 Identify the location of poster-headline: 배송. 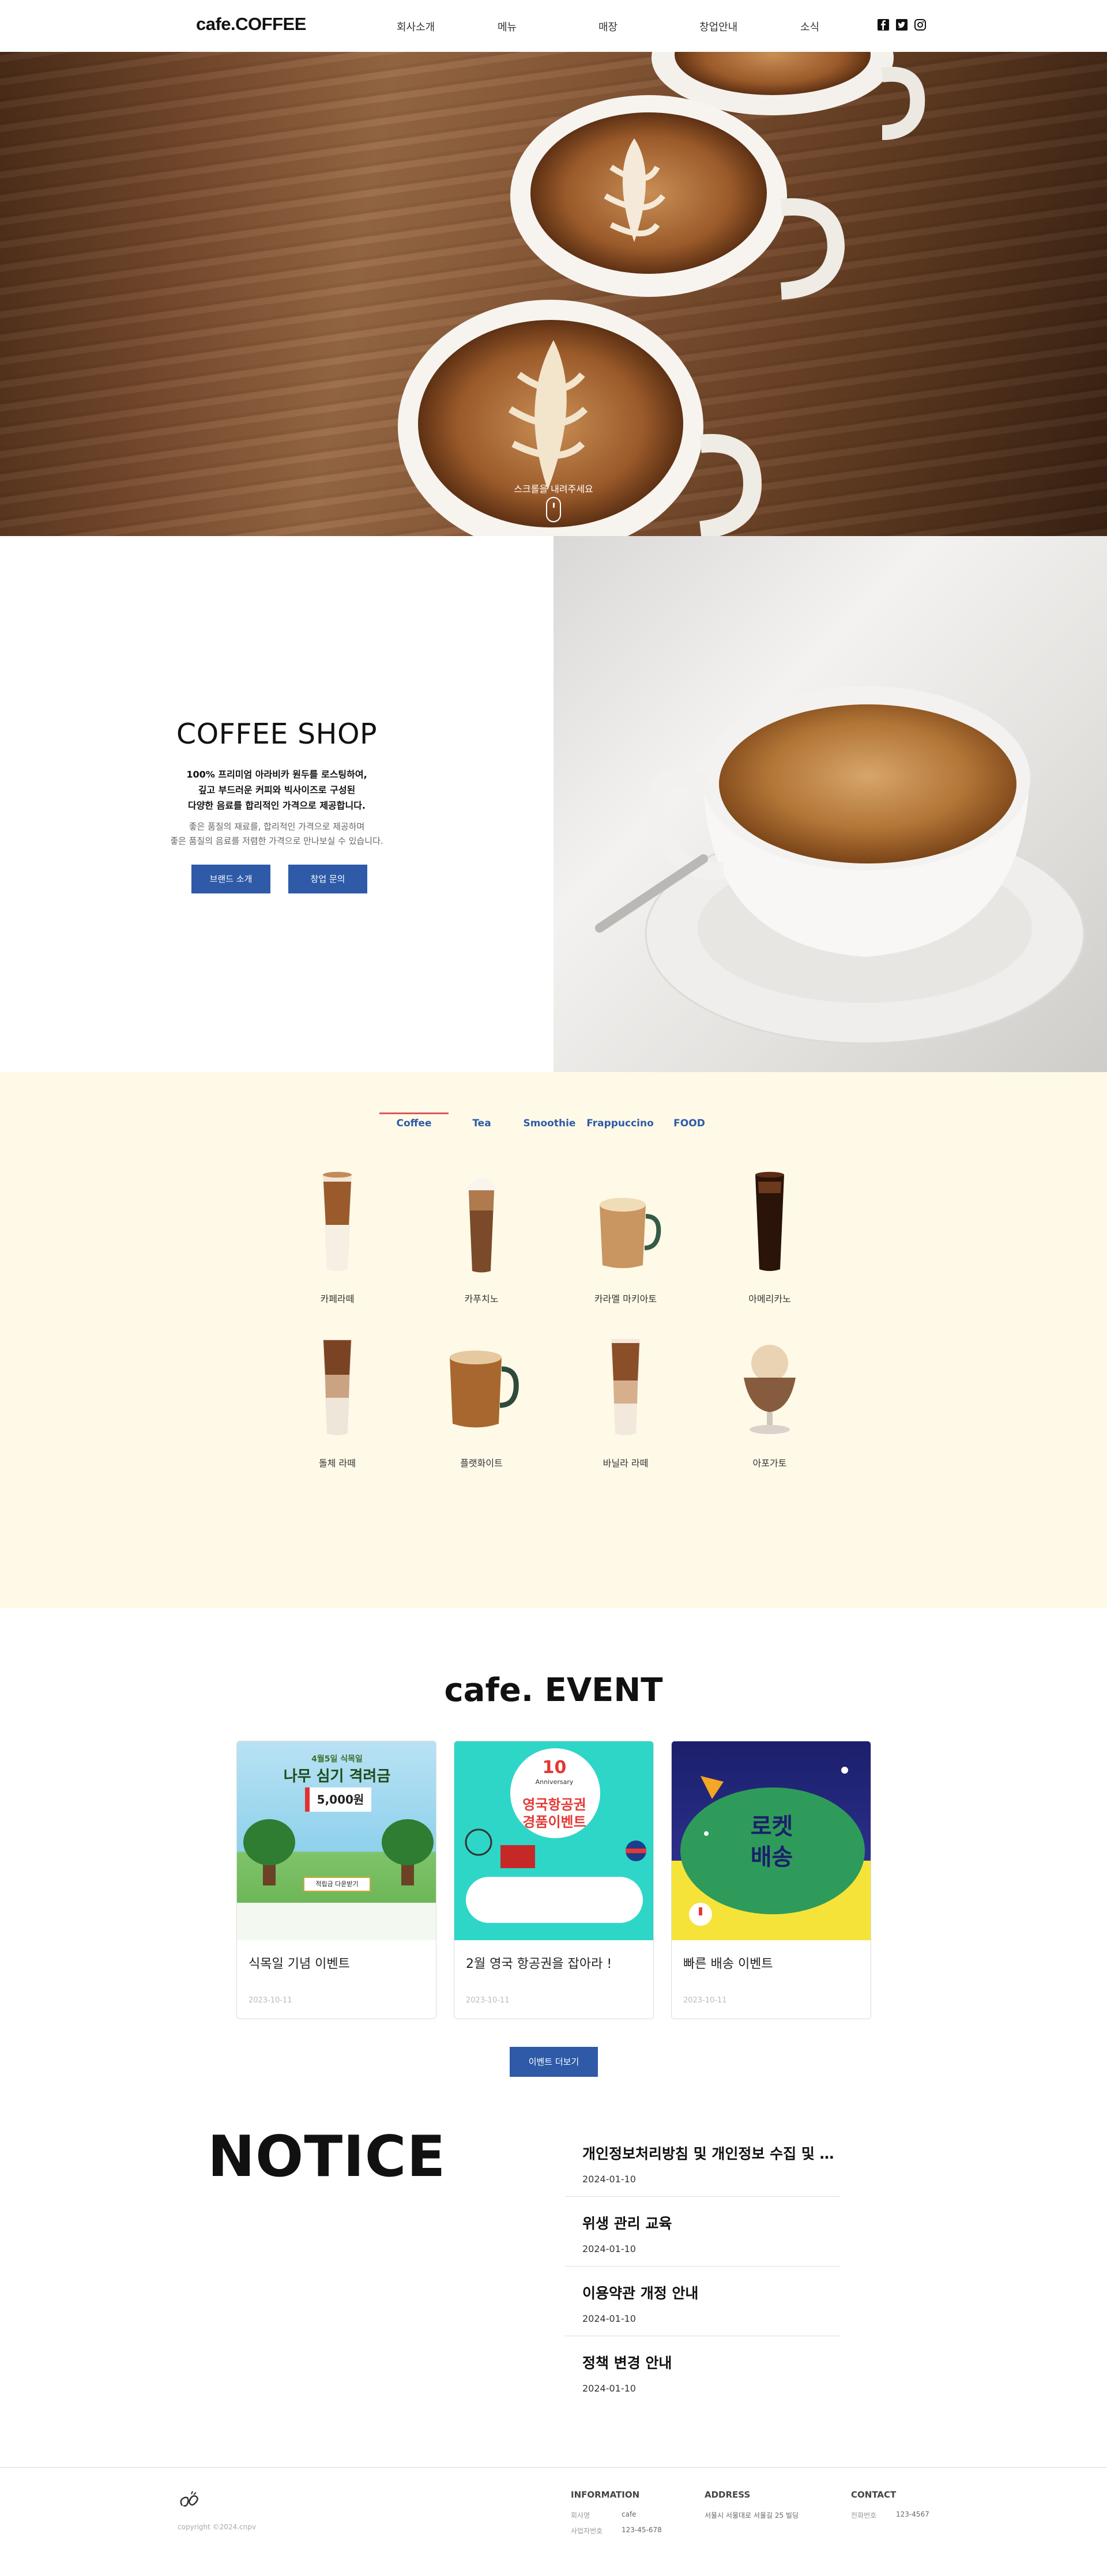
(771, 1857).